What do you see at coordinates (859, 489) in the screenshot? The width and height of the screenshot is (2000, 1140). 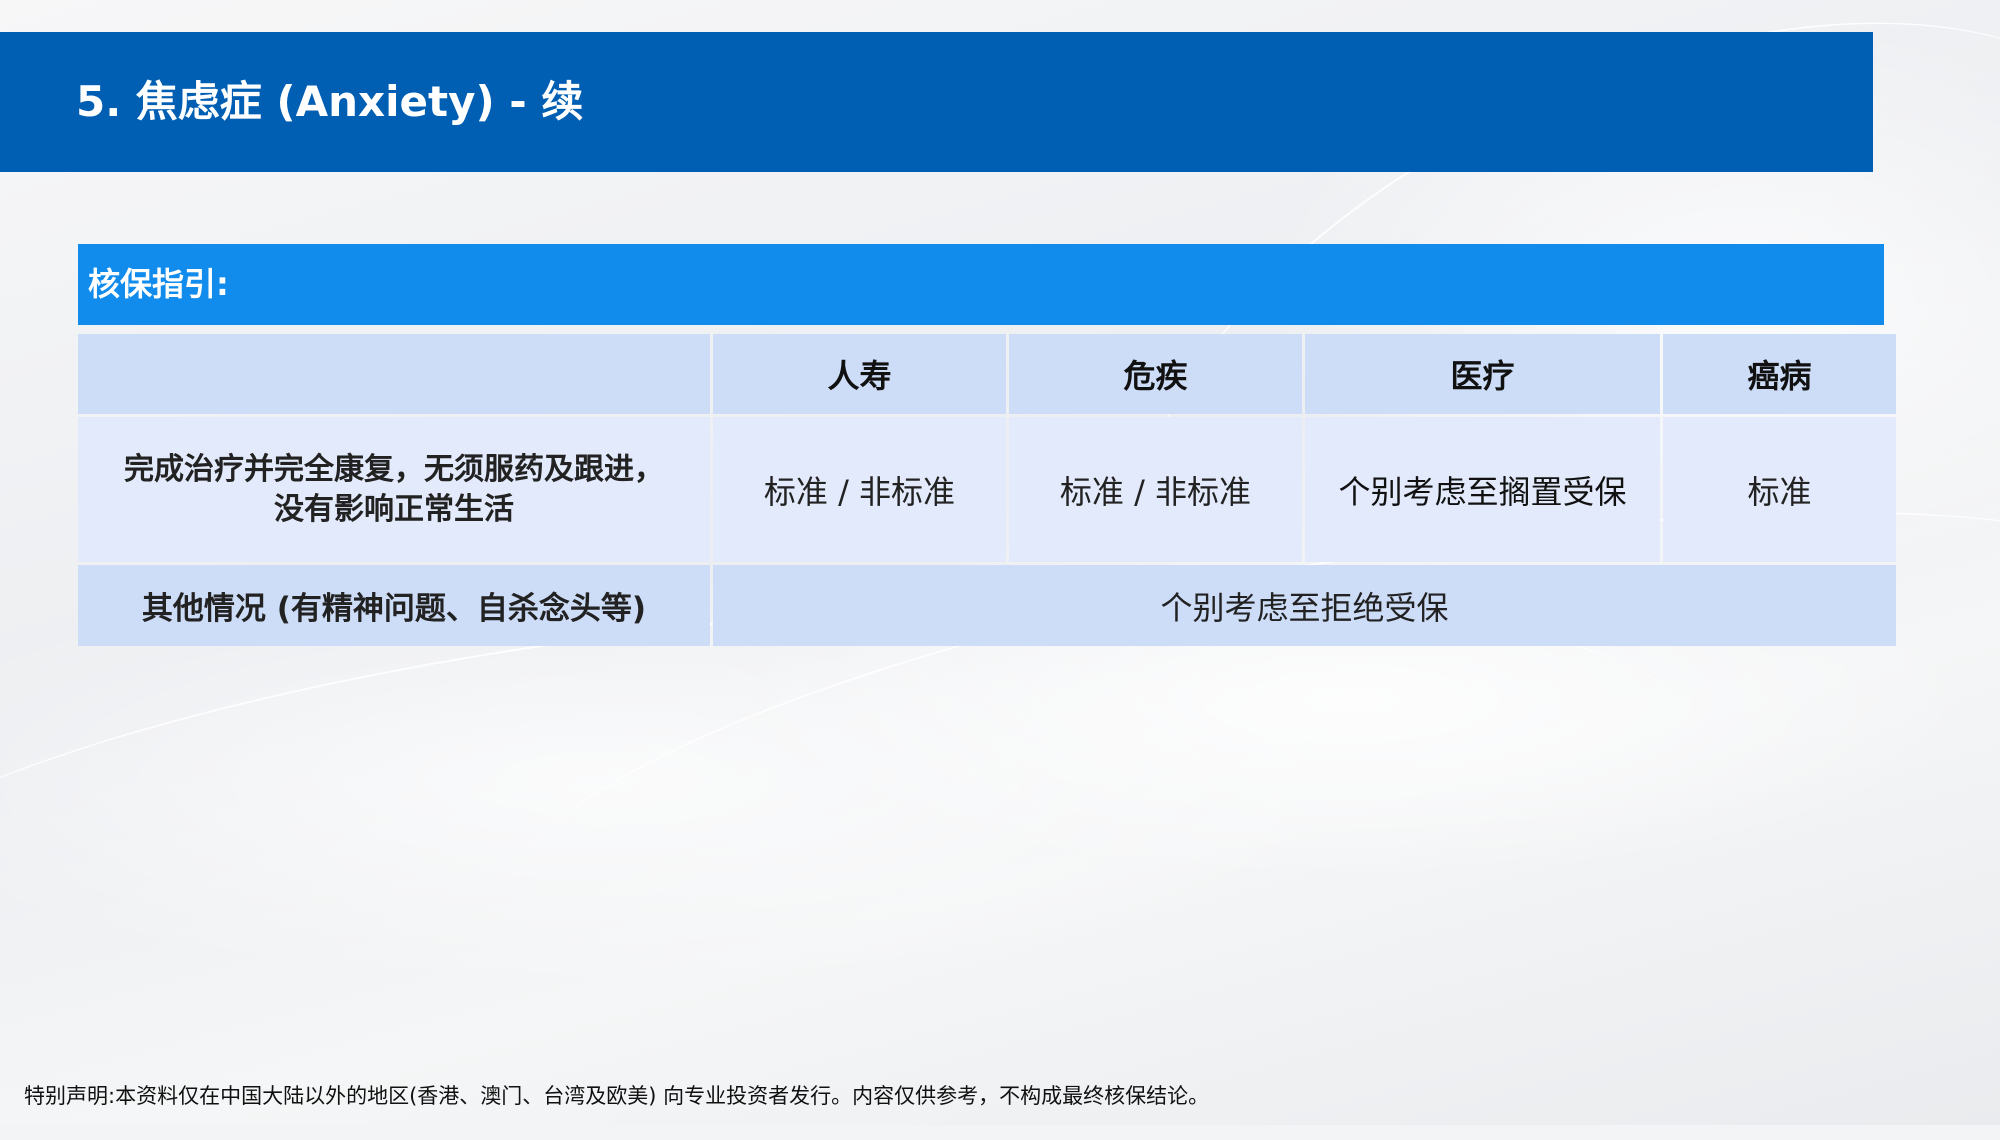 I see `cell-life: 标准 / 非标准` at bounding box center [859, 489].